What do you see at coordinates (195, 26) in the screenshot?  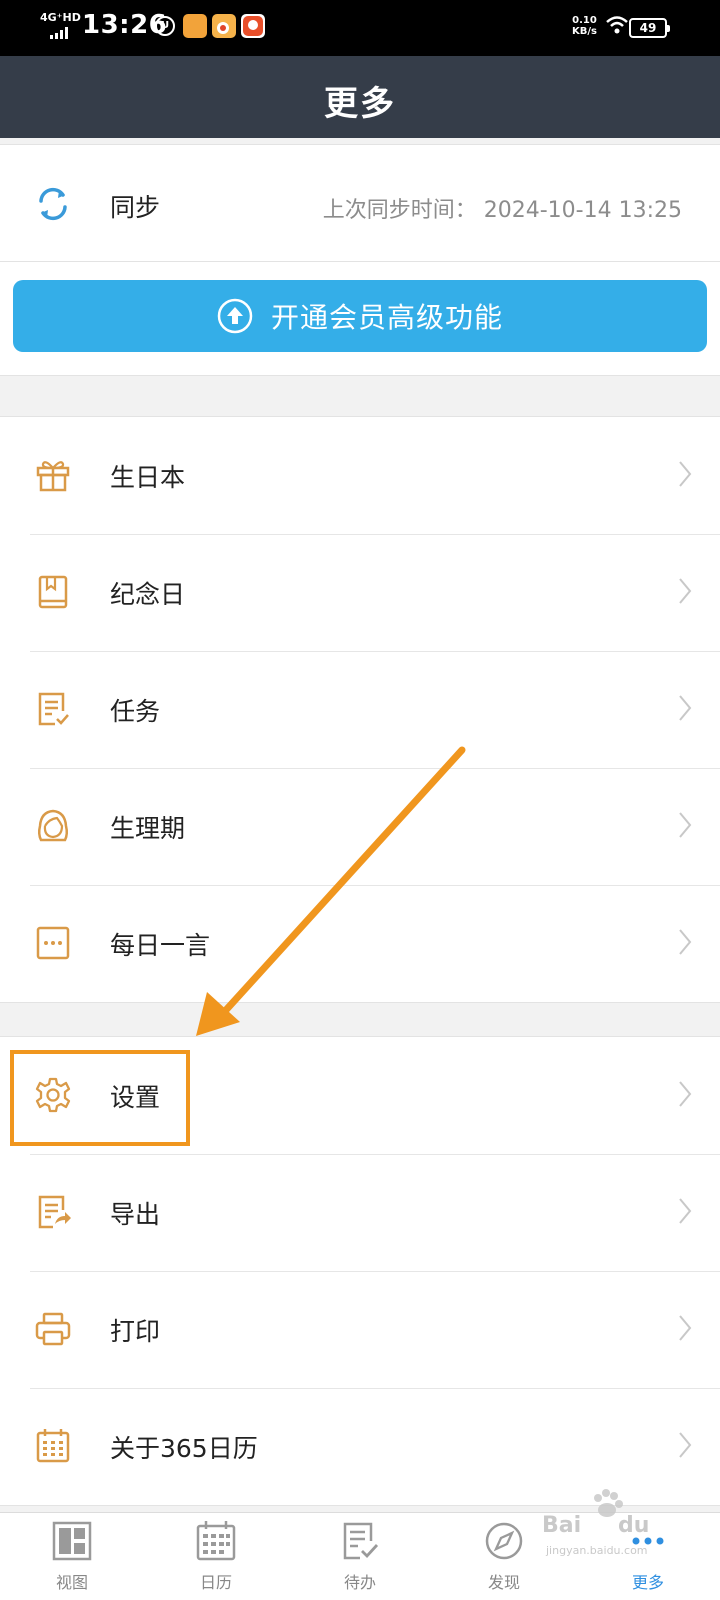 I see `notification-app-icon` at bounding box center [195, 26].